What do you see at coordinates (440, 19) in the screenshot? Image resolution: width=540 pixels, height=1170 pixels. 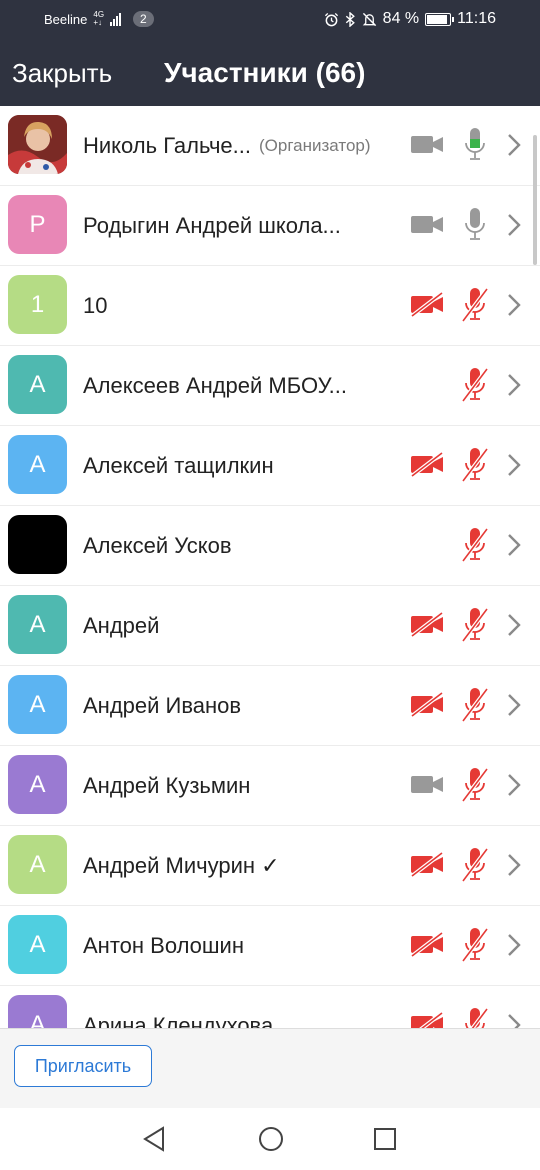 I see `battery-icon` at bounding box center [440, 19].